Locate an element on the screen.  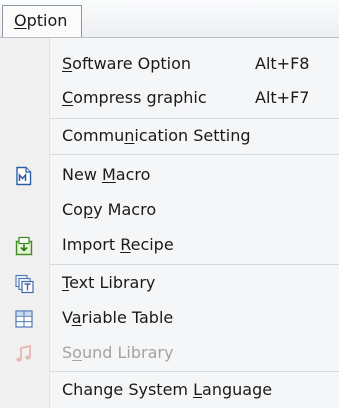
option-menu-button: Option is located at coordinates (42, 21).